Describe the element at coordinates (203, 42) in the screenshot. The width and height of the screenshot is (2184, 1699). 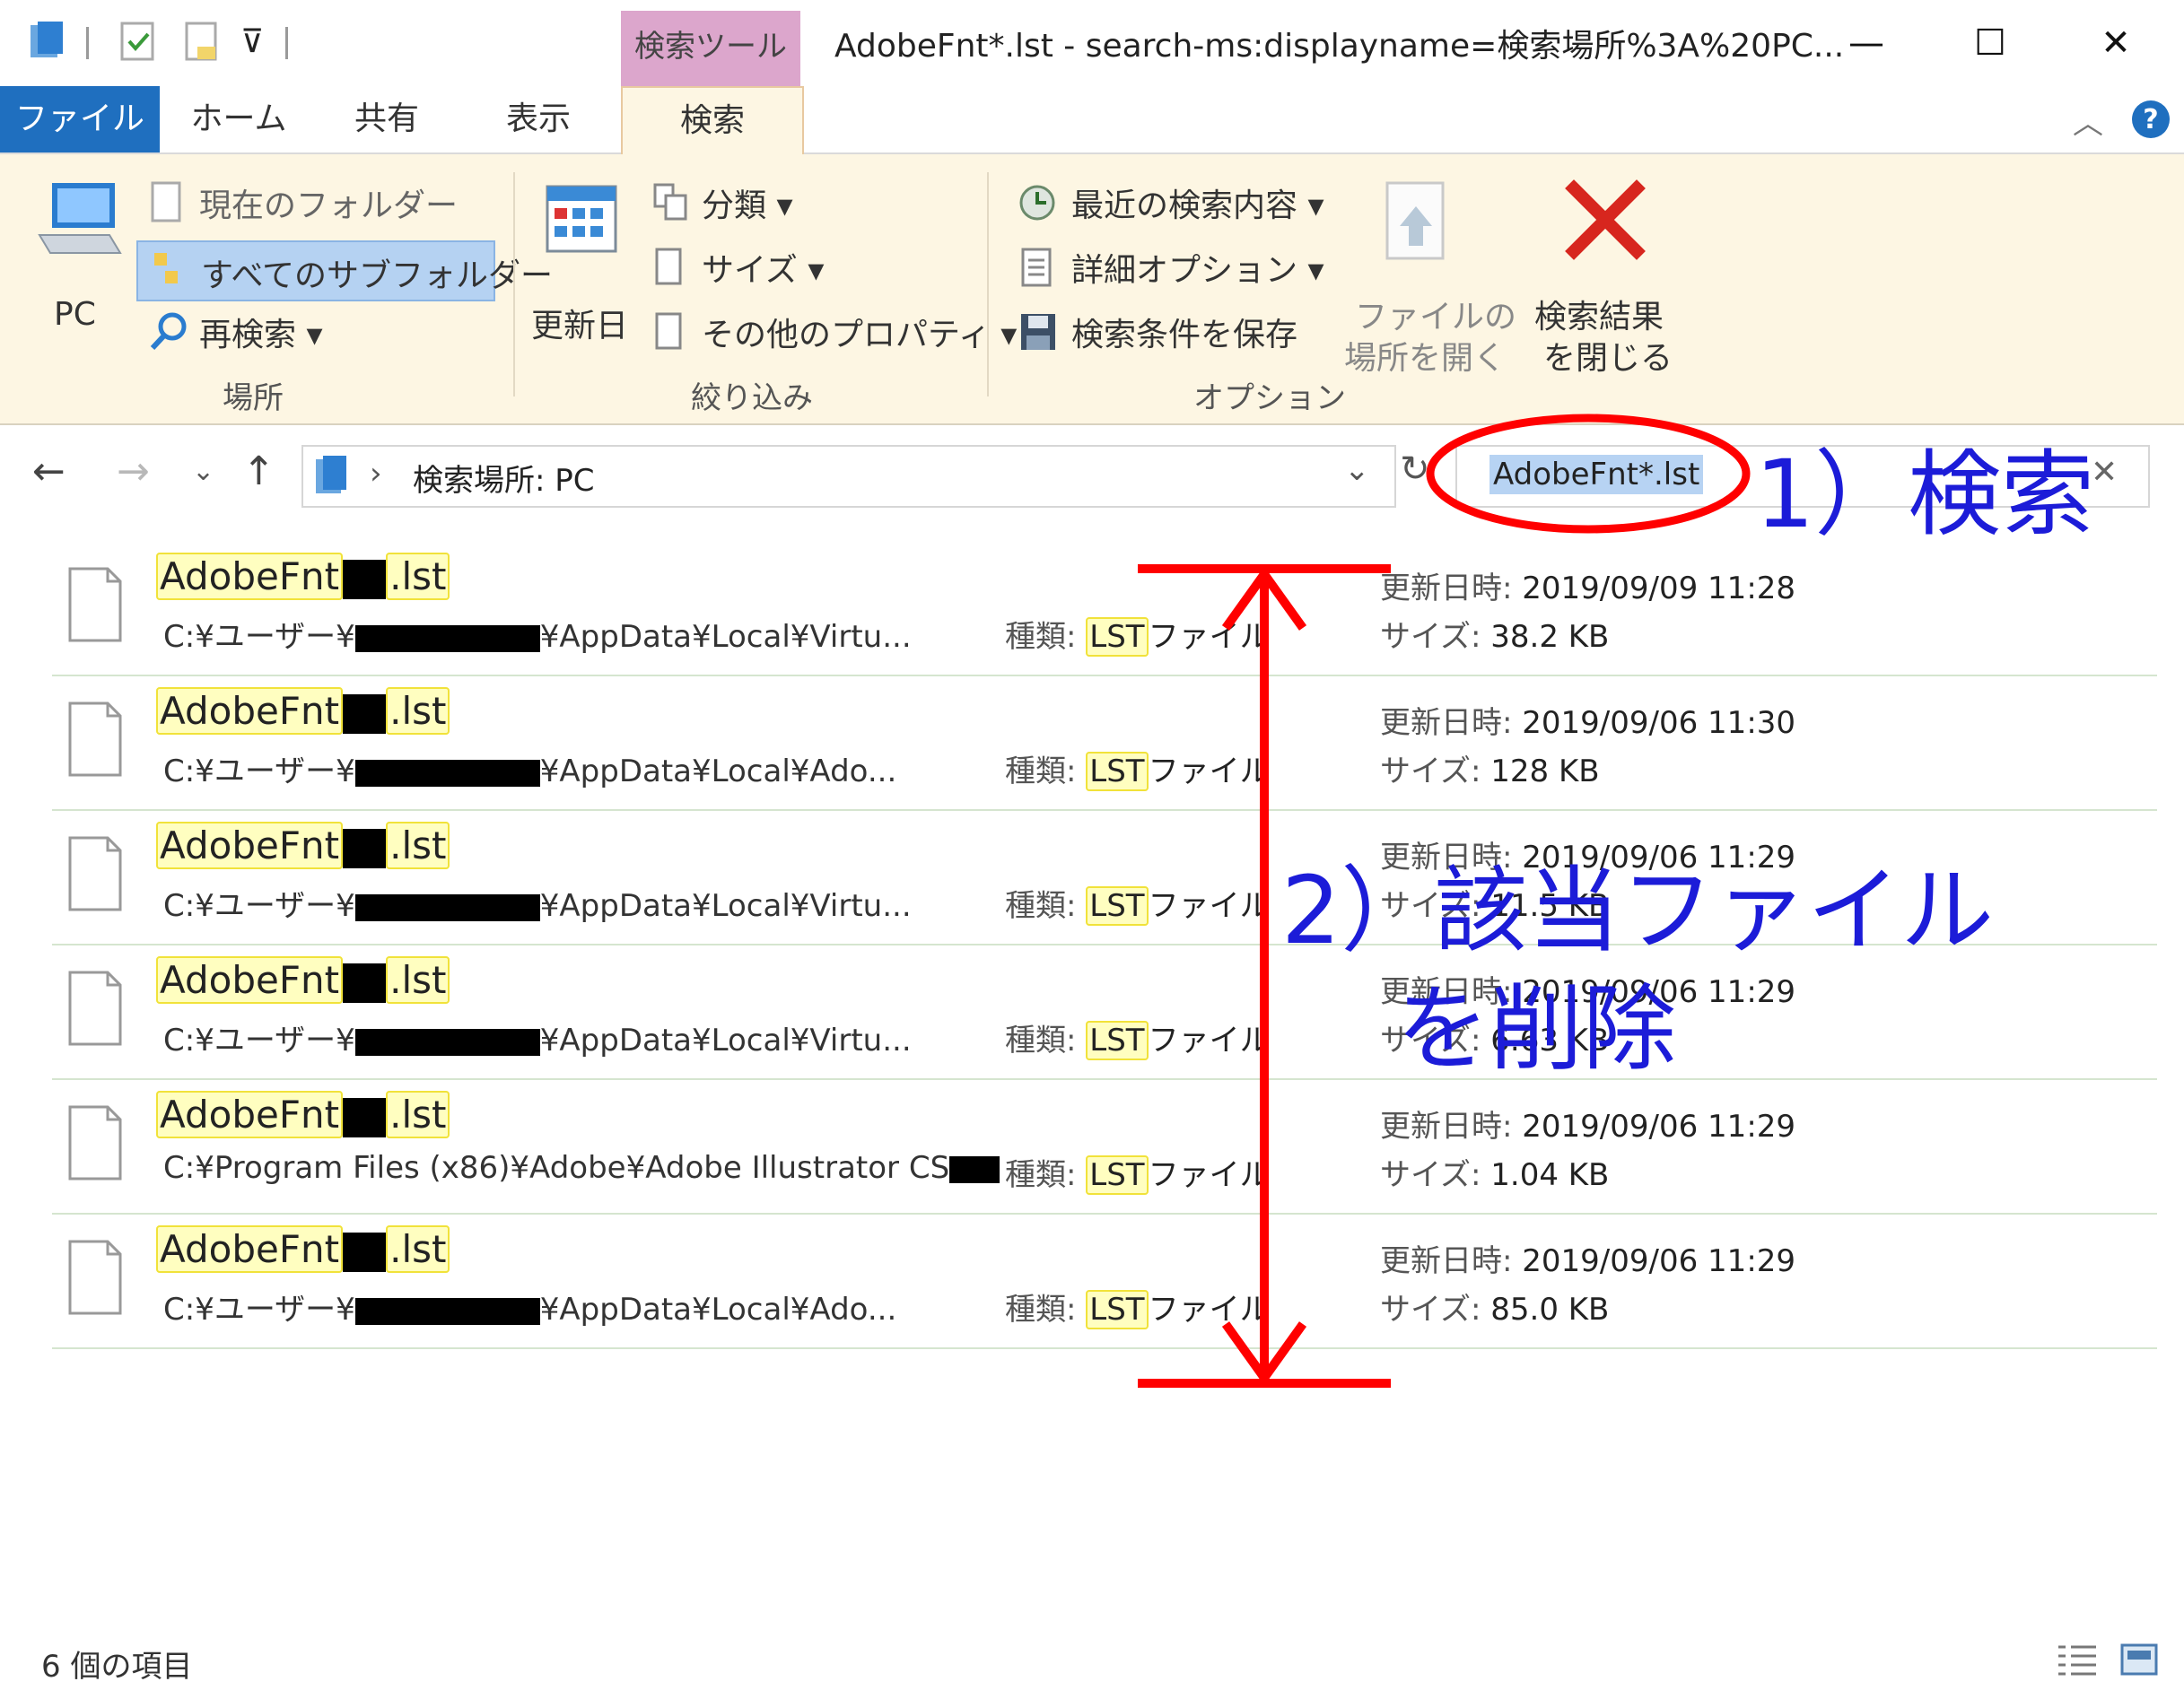
I see `new-document-icon` at that location.